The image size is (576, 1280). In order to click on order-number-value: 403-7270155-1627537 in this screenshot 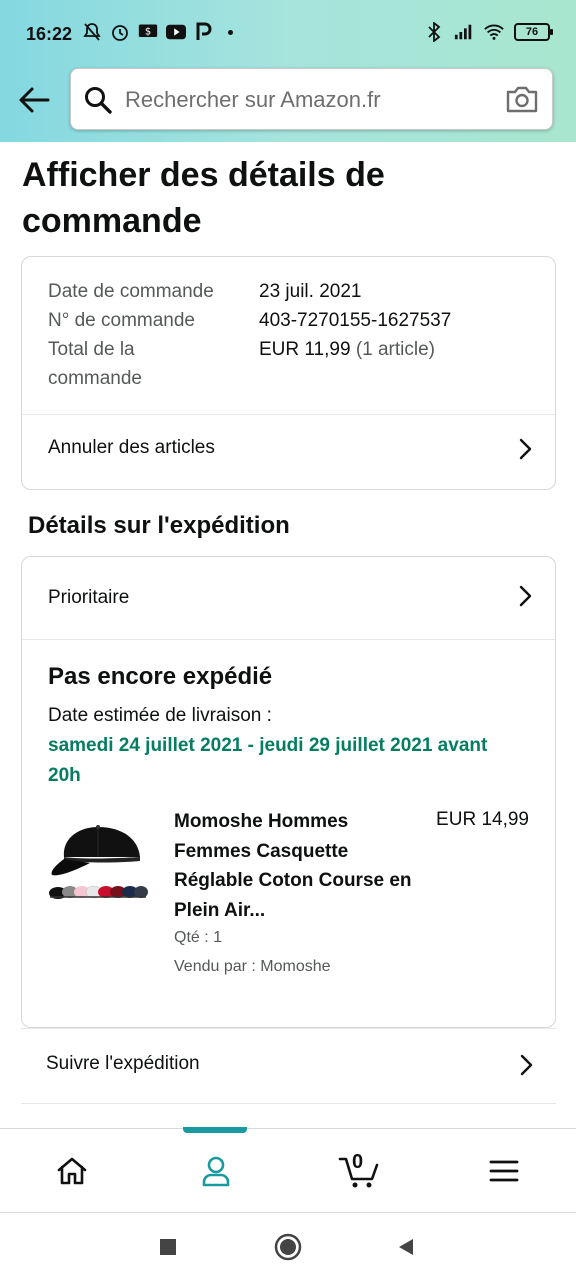, I will do `click(355, 320)`.